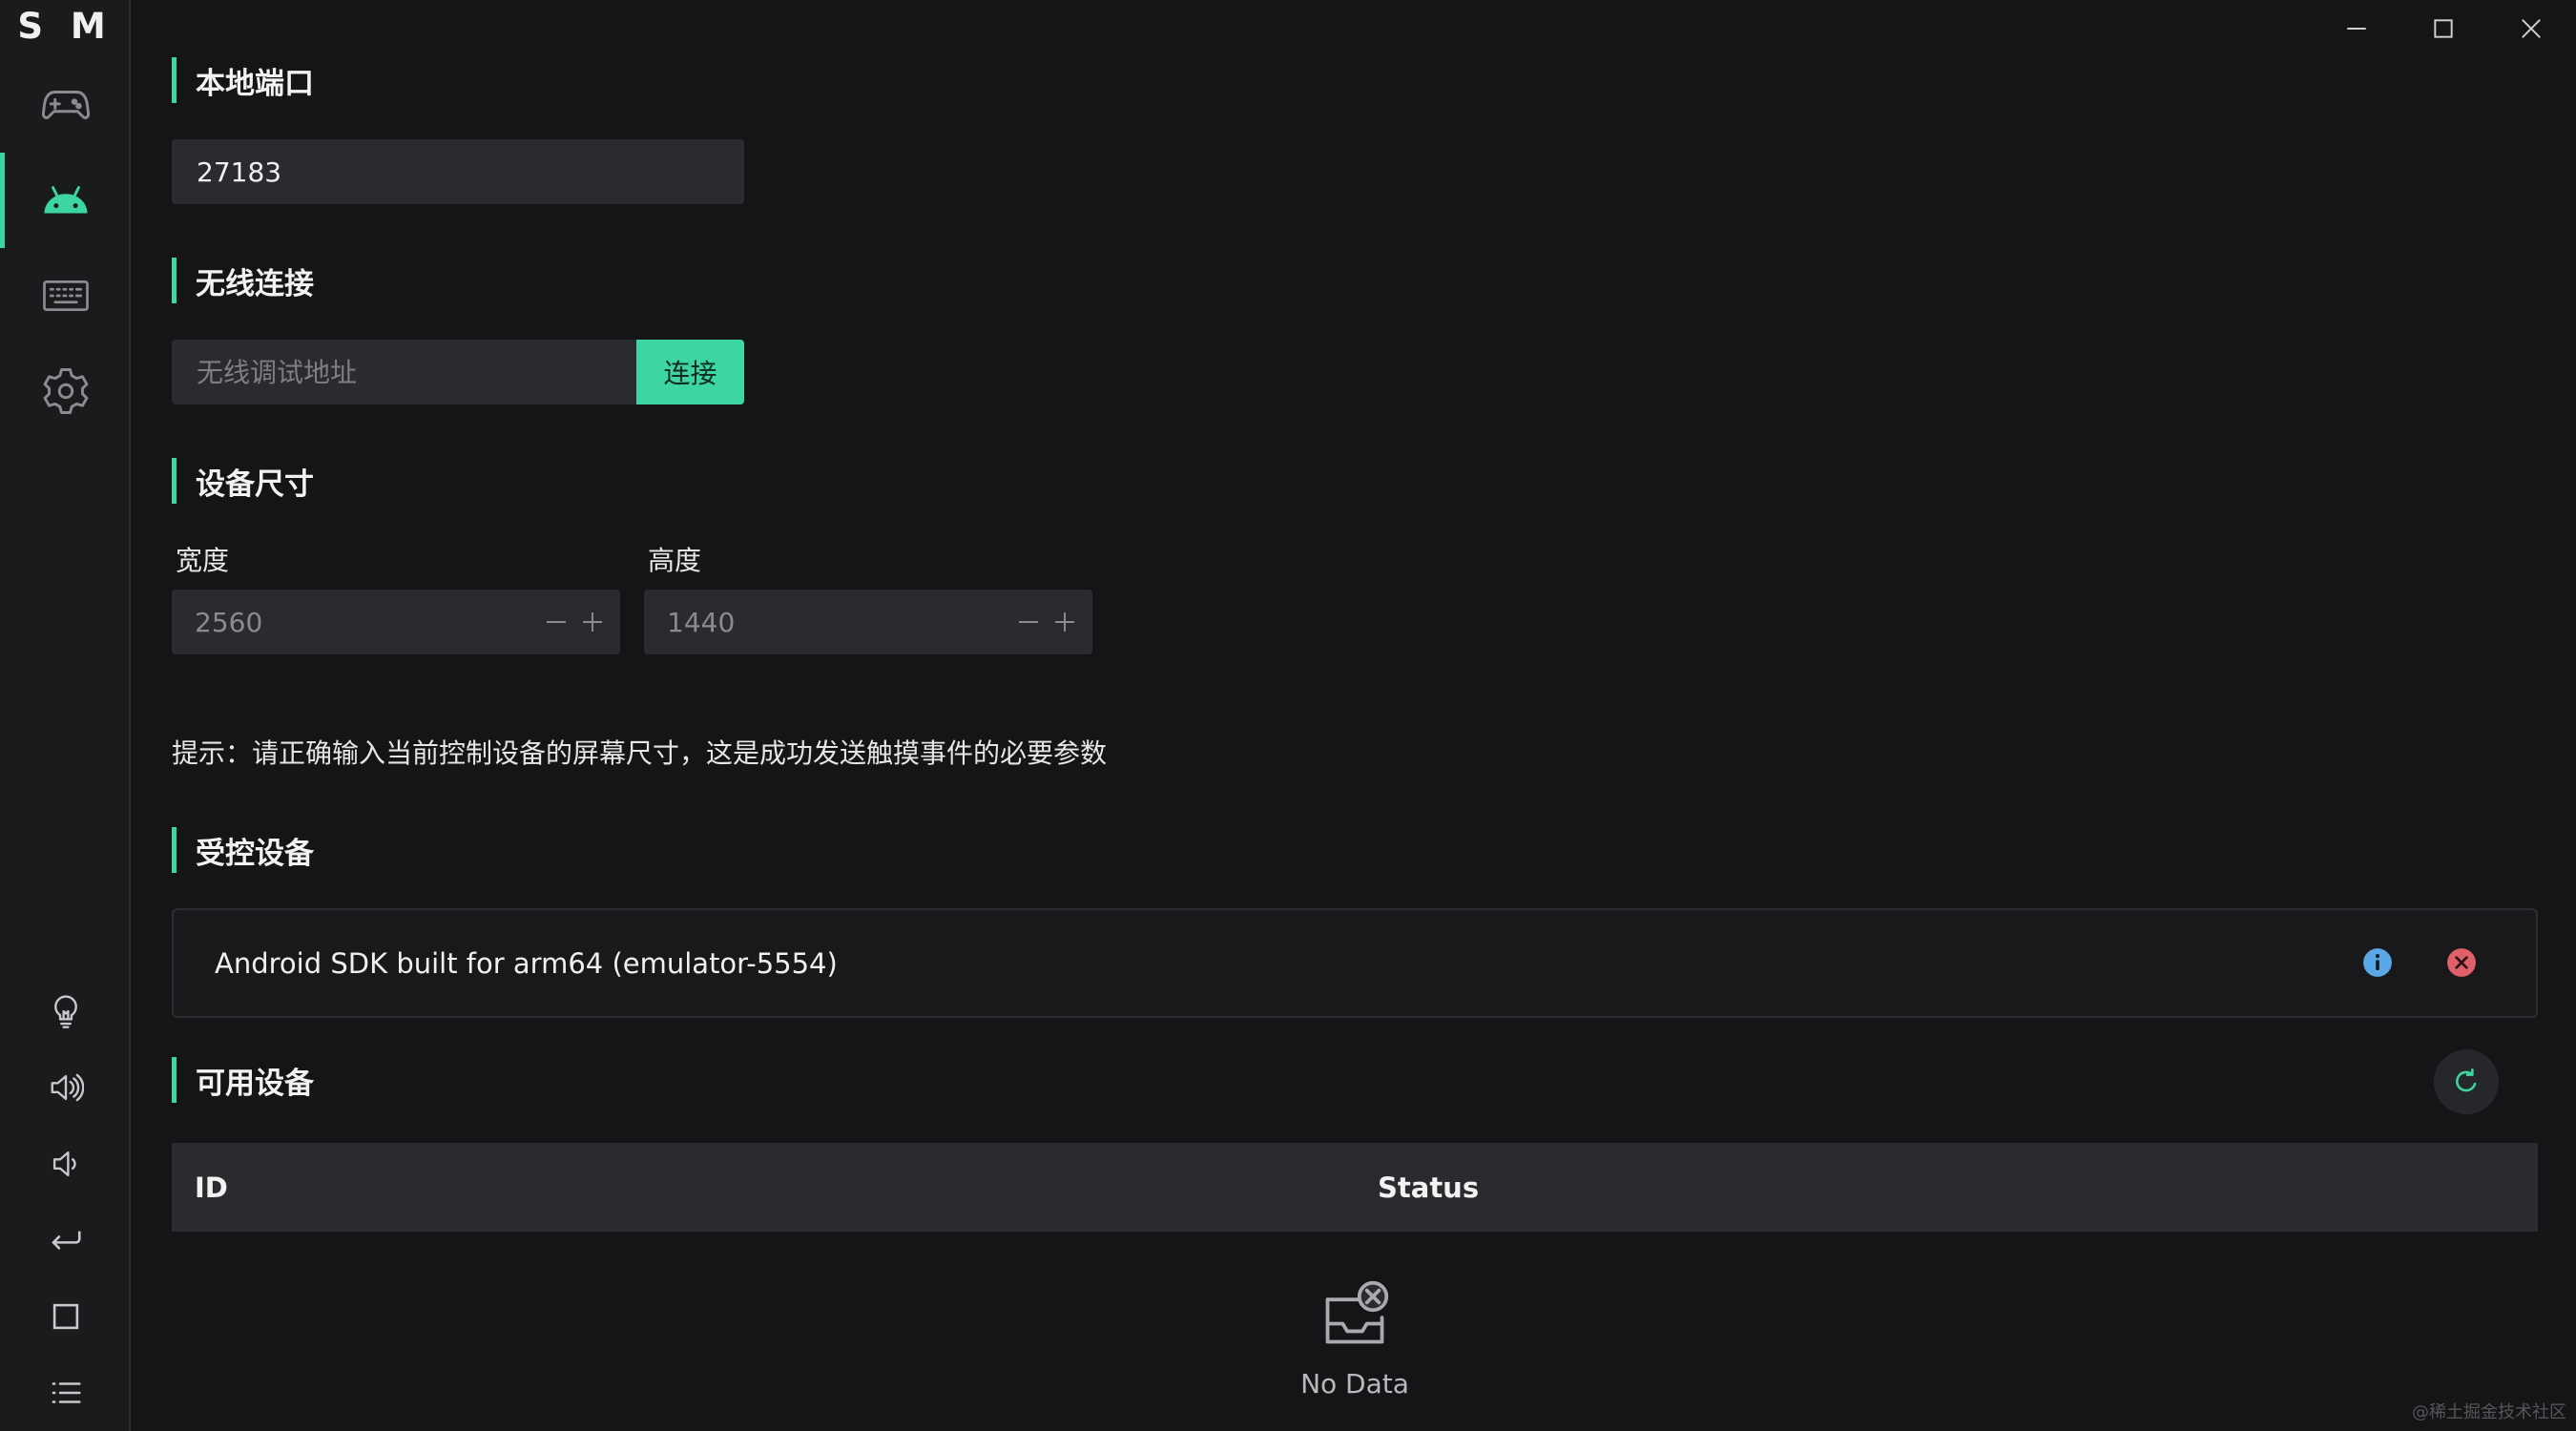 The image size is (2576, 1431). I want to click on width-increment-button, so click(592, 622).